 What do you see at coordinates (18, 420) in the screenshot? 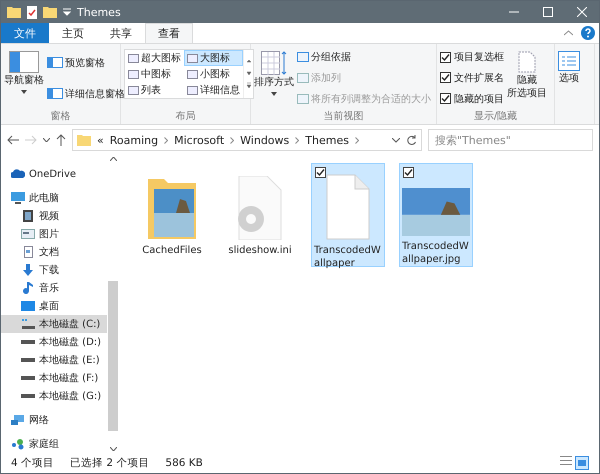
I see `network-icon` at bounding box center [18, 420].